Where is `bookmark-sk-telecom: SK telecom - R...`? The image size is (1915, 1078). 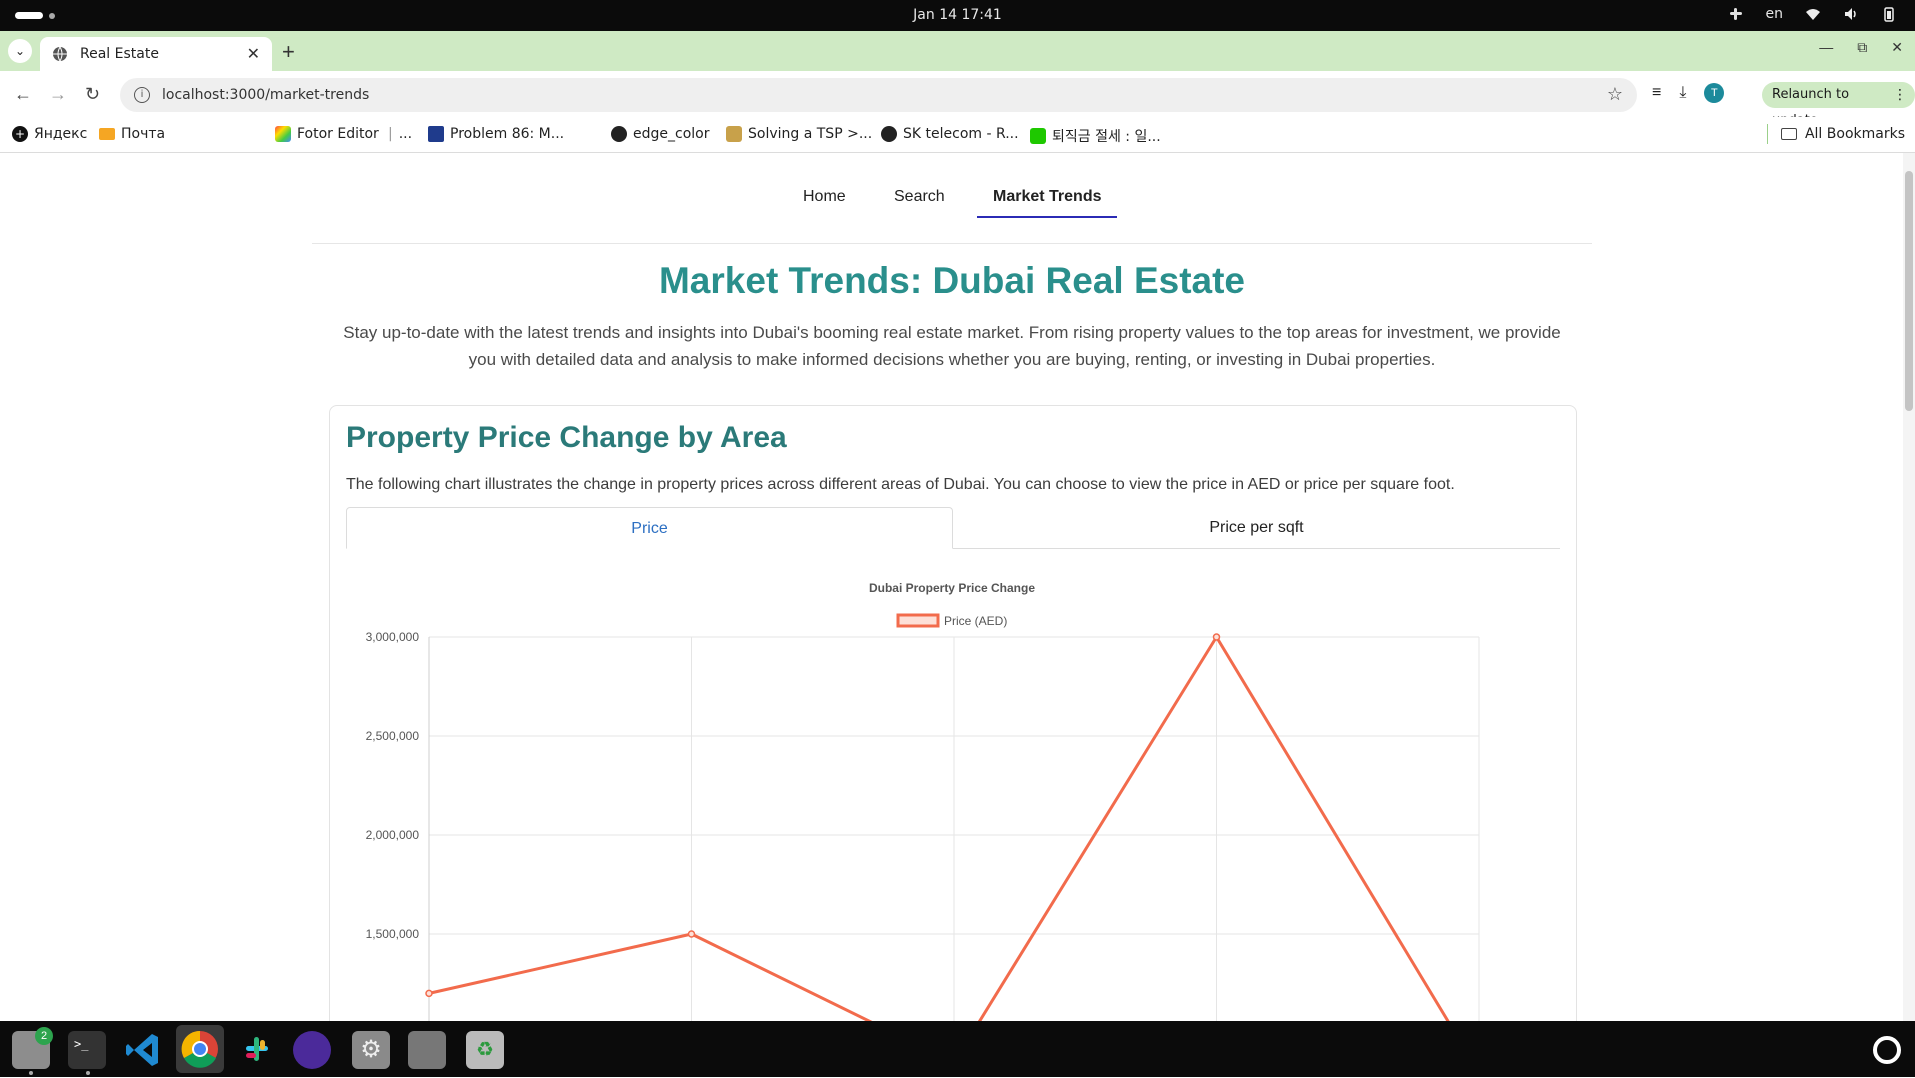
bookmark-sk-telecom: SK telecom - R... is located at coordinates (950, 134).